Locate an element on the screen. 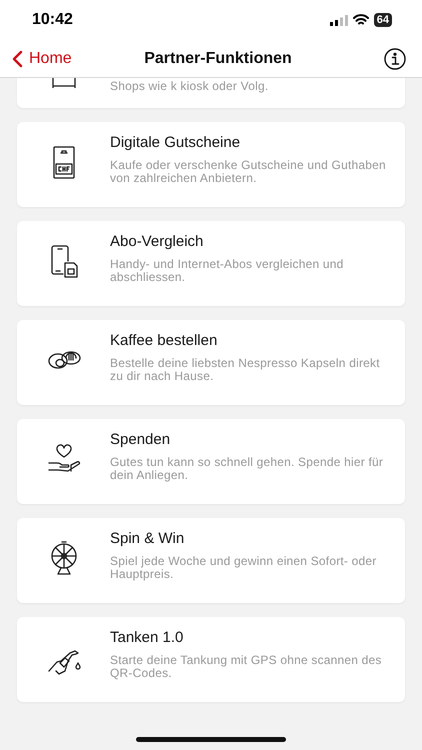  card-description: Bestelle deine liebsten Nespresso Kapseln direkt zu dir nach Hause. is located at coordinates (245, 370).